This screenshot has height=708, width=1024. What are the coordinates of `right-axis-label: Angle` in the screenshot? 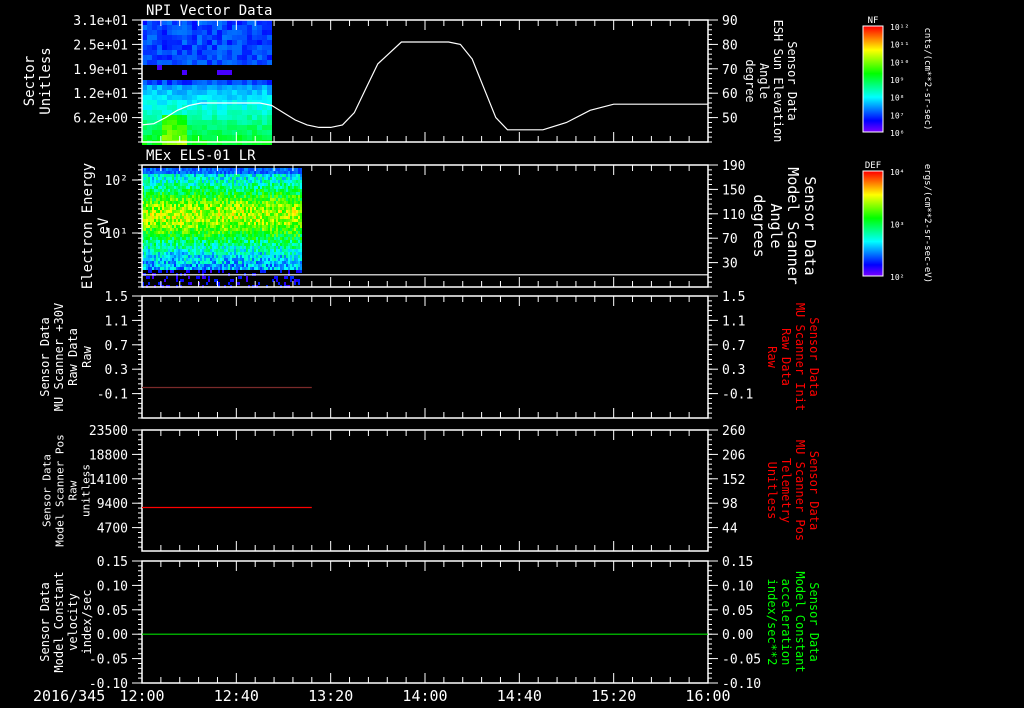 It's located at (776, 225).